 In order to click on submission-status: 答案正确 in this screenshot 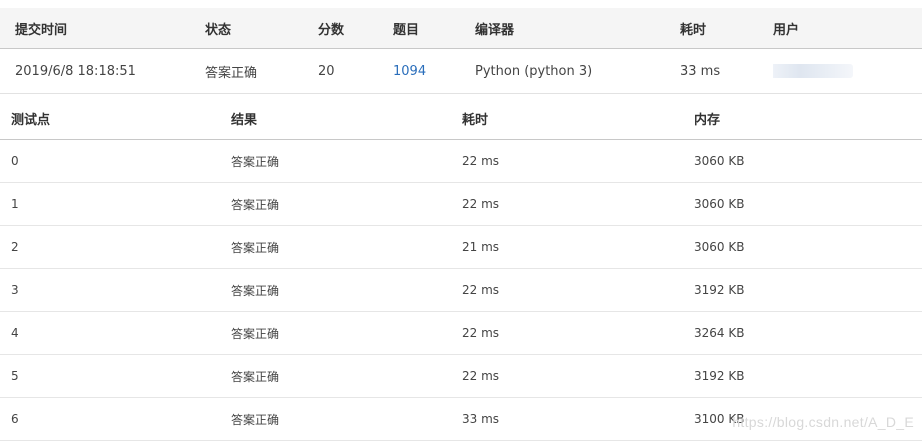, I will do `click(261, 71)`.